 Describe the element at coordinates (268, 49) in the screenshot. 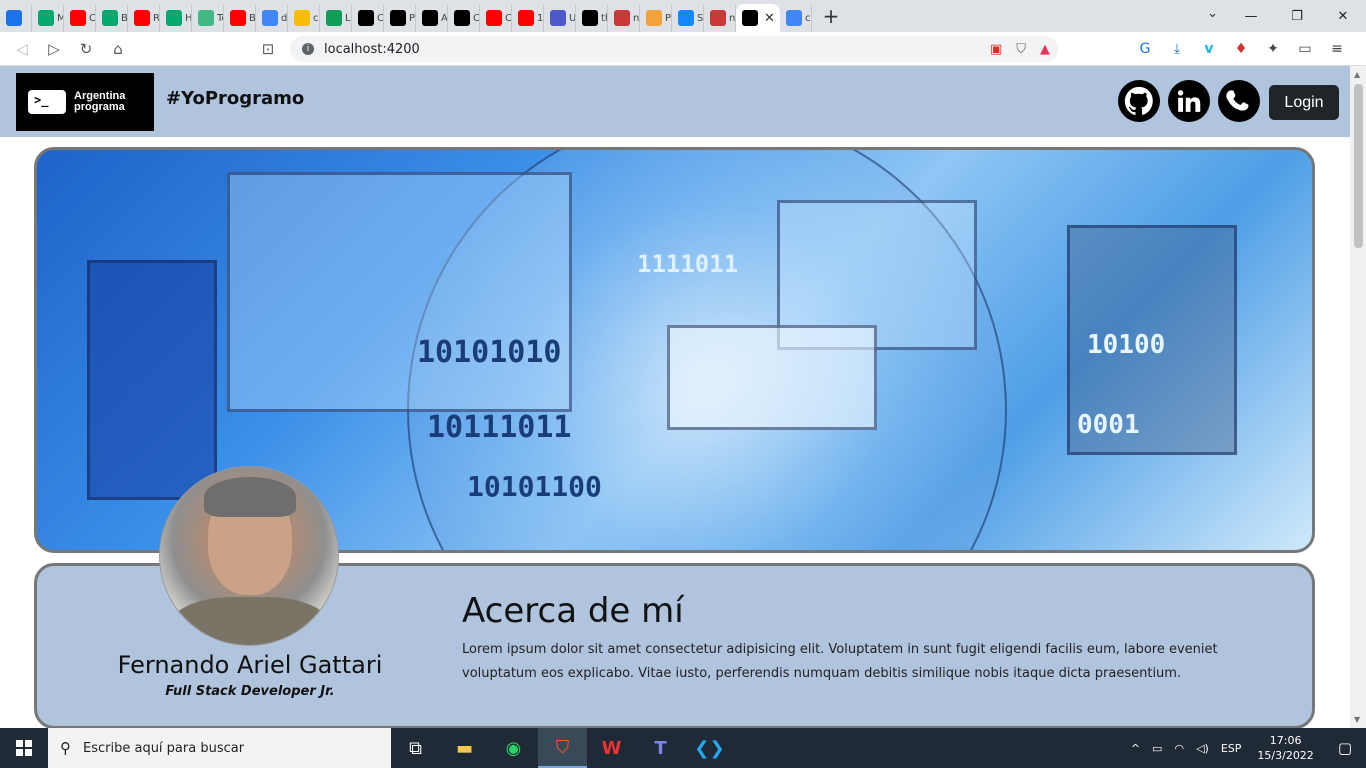

I see `bookmark-icon: ⊡` at that location.